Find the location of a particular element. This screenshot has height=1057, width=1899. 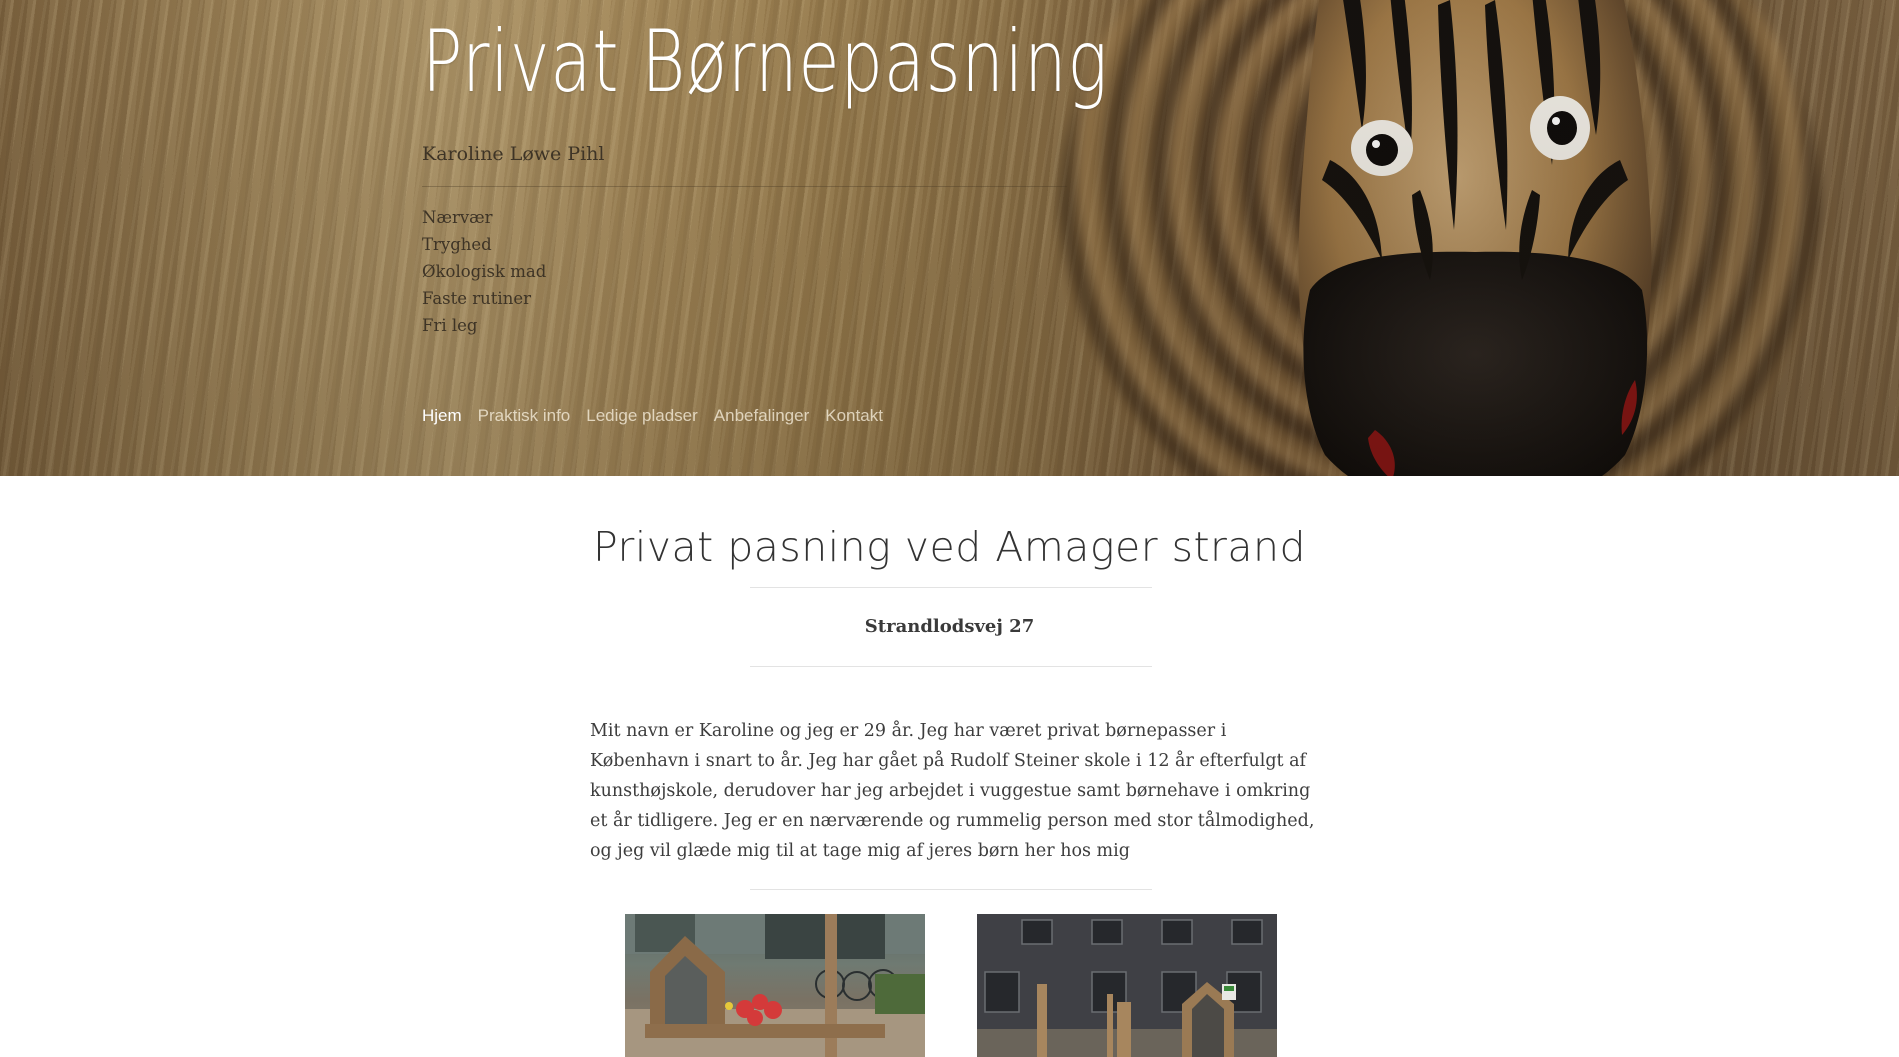

site-title: Privat Børnepasning is located at coordinates (765, 62).